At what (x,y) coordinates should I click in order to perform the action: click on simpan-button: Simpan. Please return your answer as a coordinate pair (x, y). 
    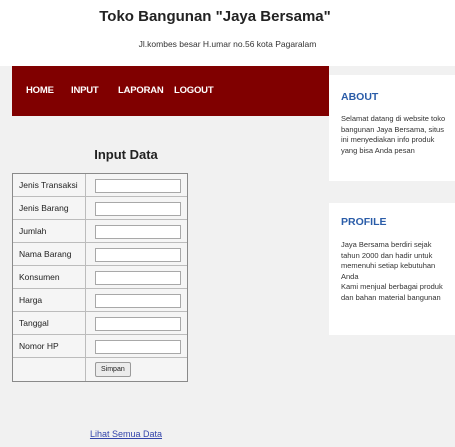
    Looking at the image, I should click on (113, 369).